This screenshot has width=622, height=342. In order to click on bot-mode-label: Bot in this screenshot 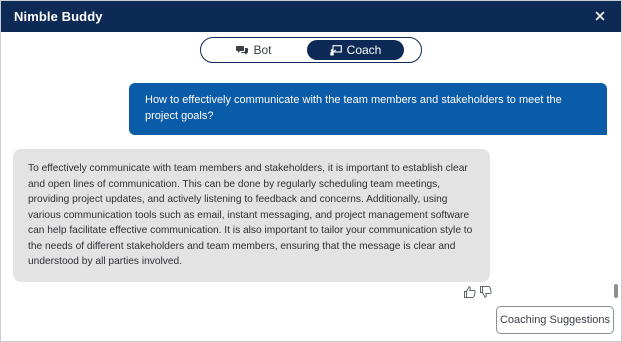, I will do `click(262, 50)`.